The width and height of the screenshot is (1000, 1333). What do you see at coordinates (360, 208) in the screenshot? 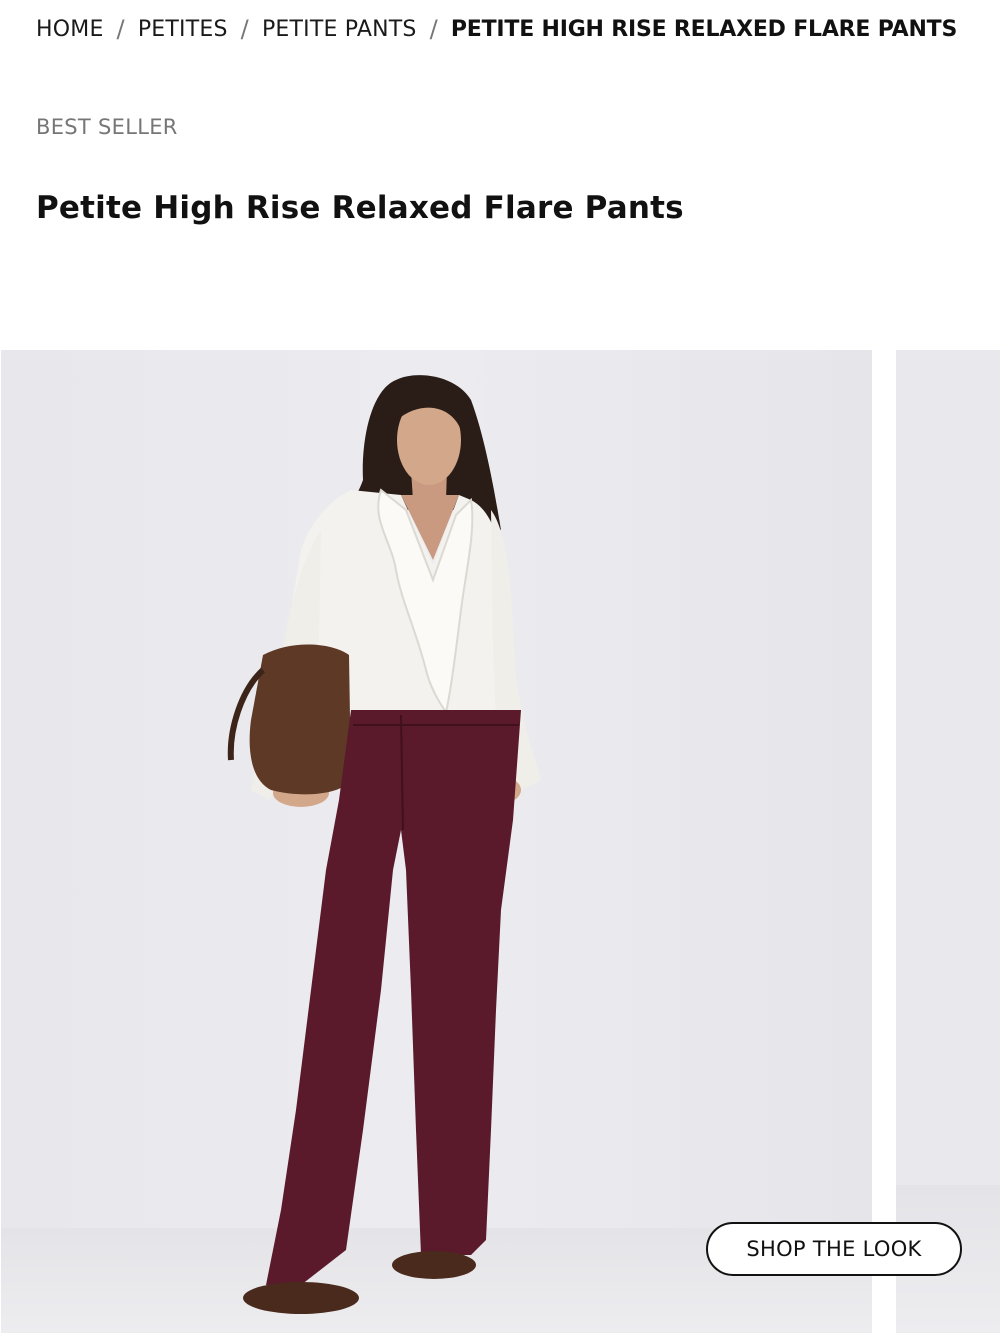
I see `product-title: Petite High Rise Relaxed Flare Pants` at bounding box center [360, 208].